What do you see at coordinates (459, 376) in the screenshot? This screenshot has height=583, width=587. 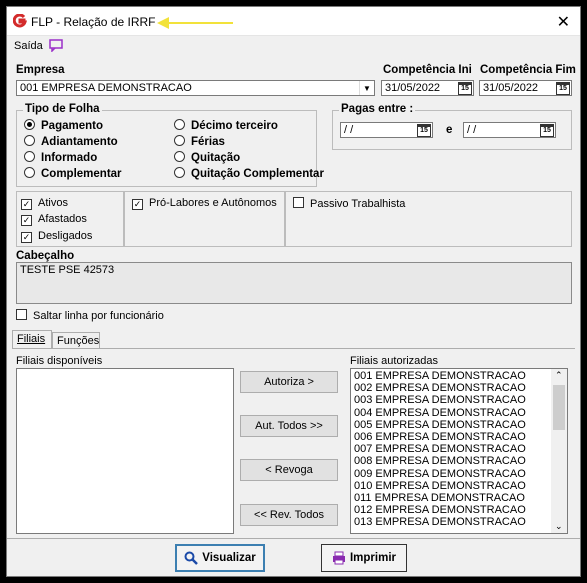 I see `list-item: 001 EMPRESA DEMONSTRACAO` at bounding box center [459, 376].